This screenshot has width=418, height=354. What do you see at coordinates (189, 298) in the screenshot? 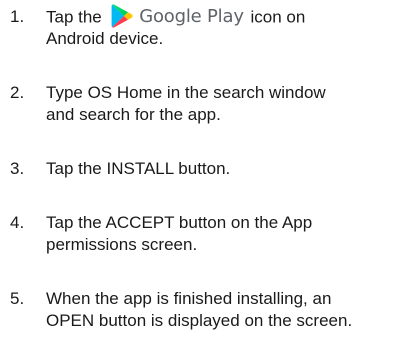
I see `step-line: When the app is finished installing, an` at bounding box center [189, 298].